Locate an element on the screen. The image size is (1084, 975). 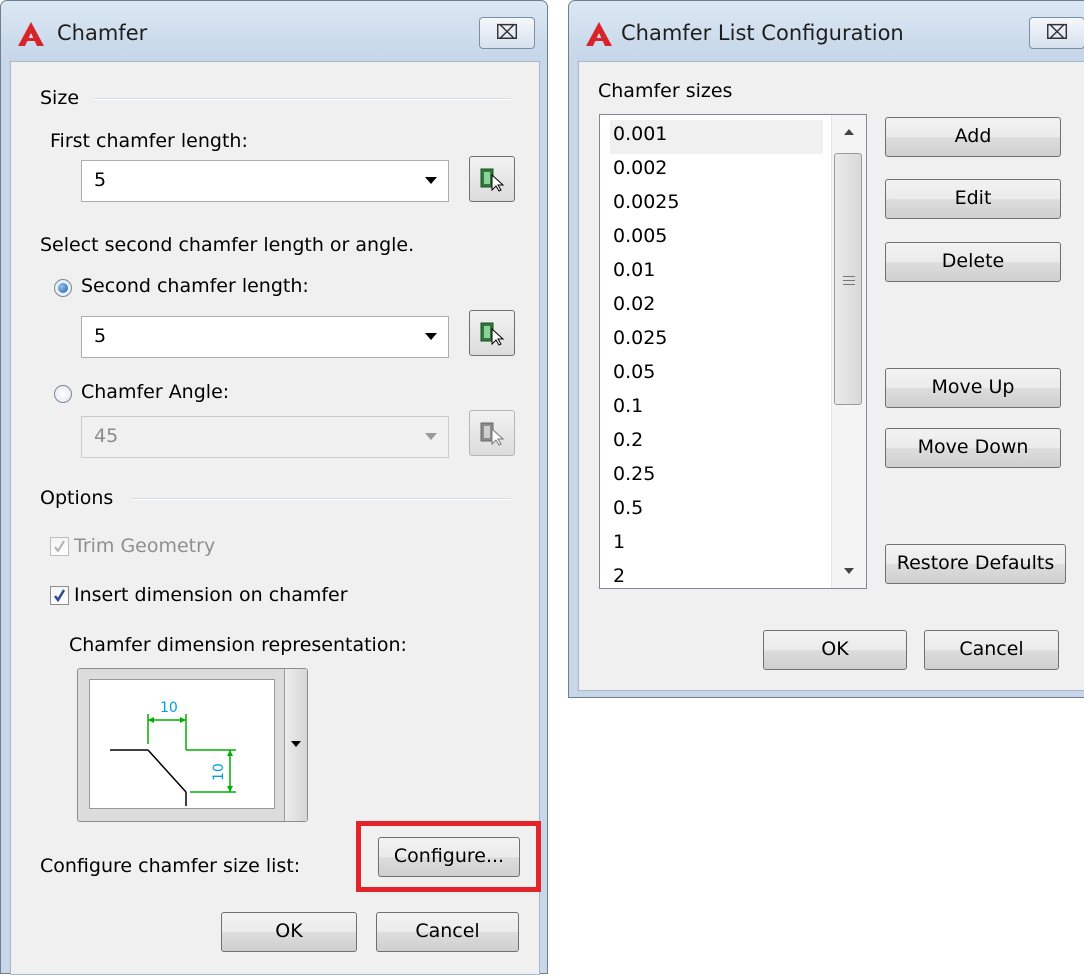
insert-dimension-label: Insert dimension on chamfer is located at coordinates (211, 595).